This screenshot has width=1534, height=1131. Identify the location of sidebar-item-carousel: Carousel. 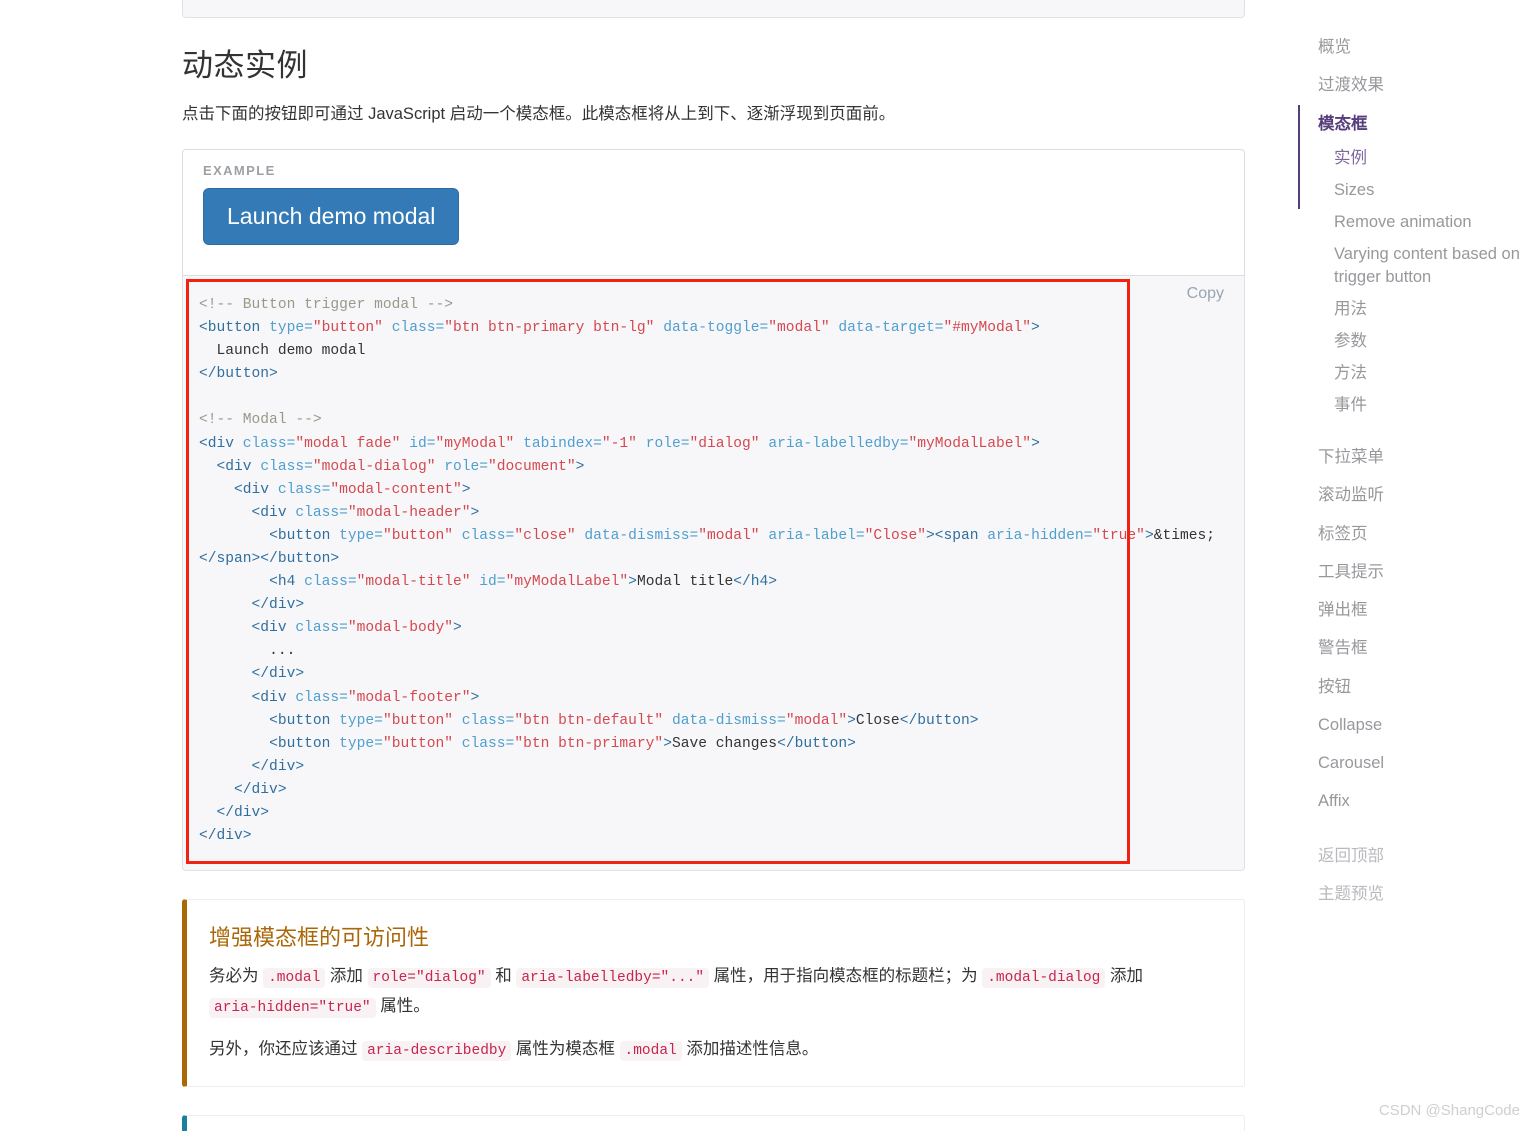
(1412, 763).